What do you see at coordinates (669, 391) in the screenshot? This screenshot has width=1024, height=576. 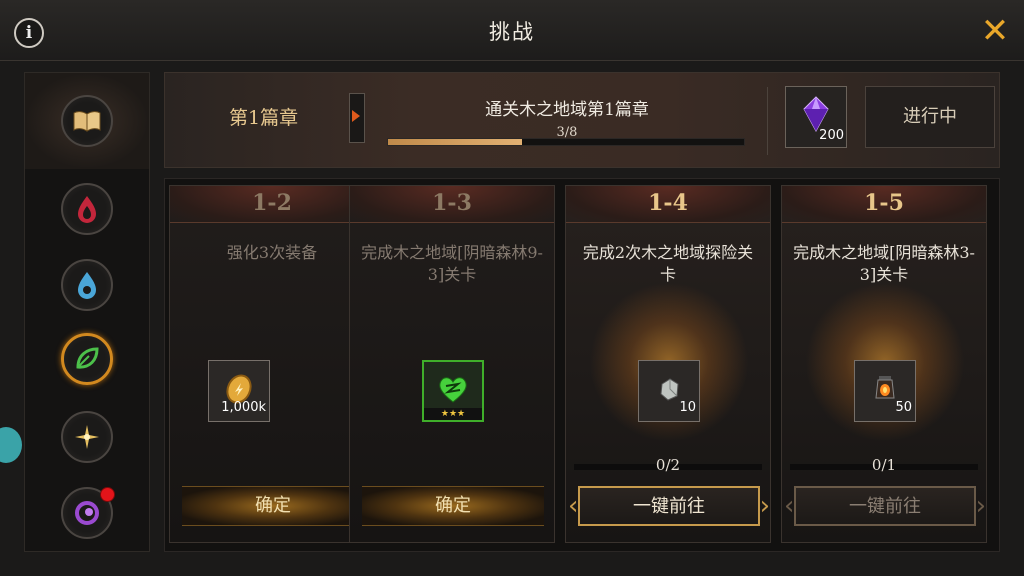 I see `reward-item: 10` at bounding box center [669, 391].